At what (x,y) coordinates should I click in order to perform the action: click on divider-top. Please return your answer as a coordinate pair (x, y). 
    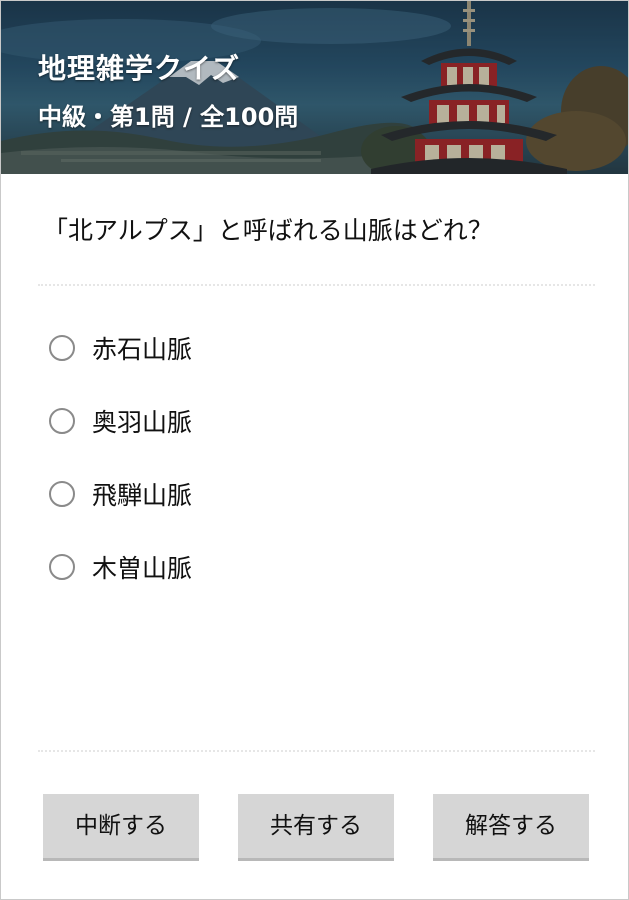
    Looking at the image, I should click on (316, 285).